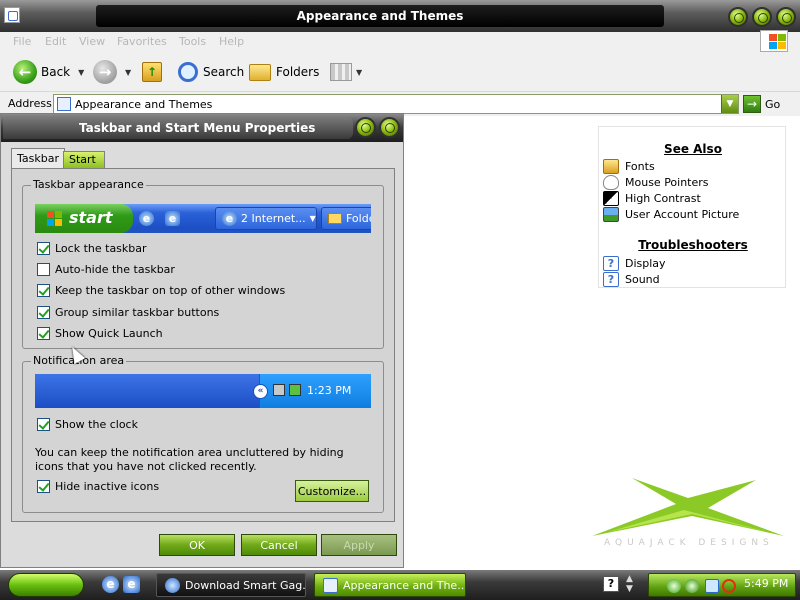 The image size is (800, 600). I want to click on preview-folder-button: Folde, so click(346, 218).